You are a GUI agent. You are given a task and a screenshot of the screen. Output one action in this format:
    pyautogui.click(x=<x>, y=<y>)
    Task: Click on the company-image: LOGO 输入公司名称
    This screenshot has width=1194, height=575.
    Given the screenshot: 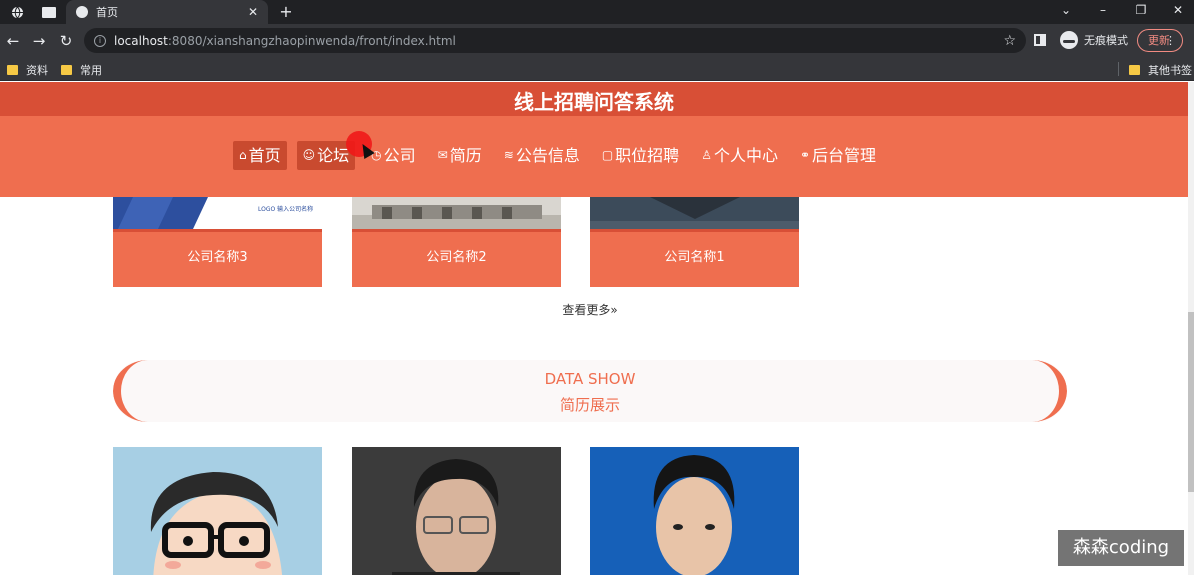 What is the action you would take?
    pyautogui.click(x=217, y=213)
    